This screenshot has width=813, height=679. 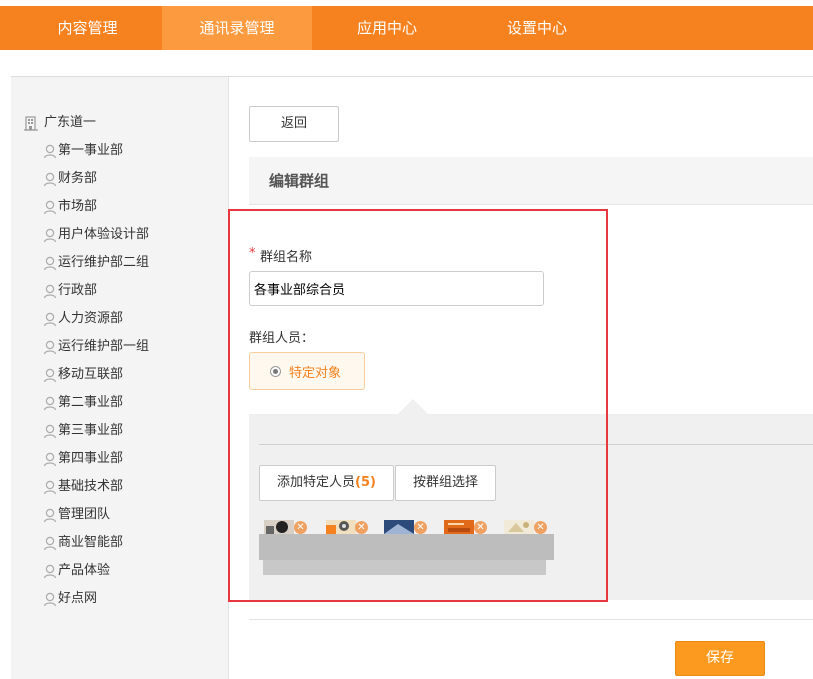 What do you see at coordinates (78, 206) in the screenshot?
I see `sidebar-item-label: 市场部` at bounding box center [78, 206].